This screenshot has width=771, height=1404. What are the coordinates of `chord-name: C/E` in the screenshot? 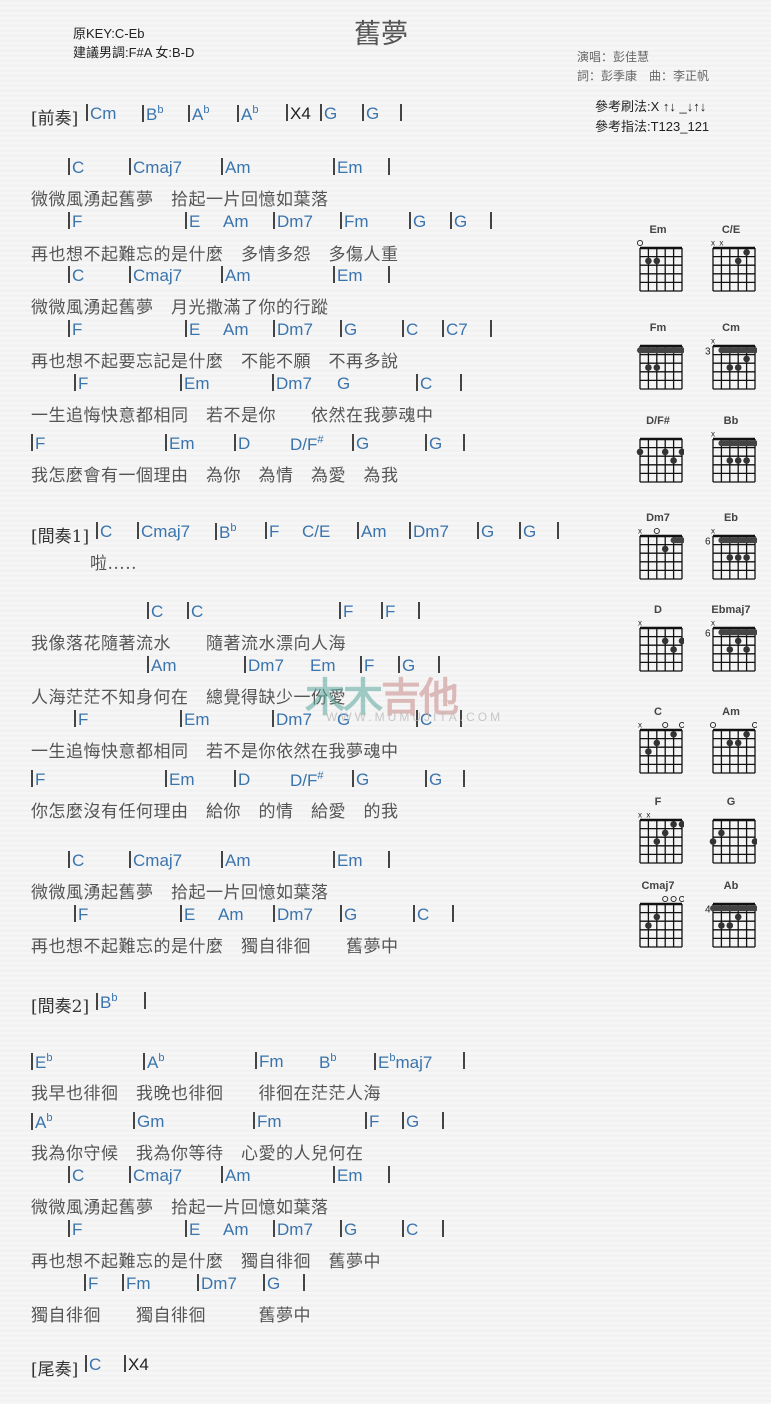 It's located at (316, 531).